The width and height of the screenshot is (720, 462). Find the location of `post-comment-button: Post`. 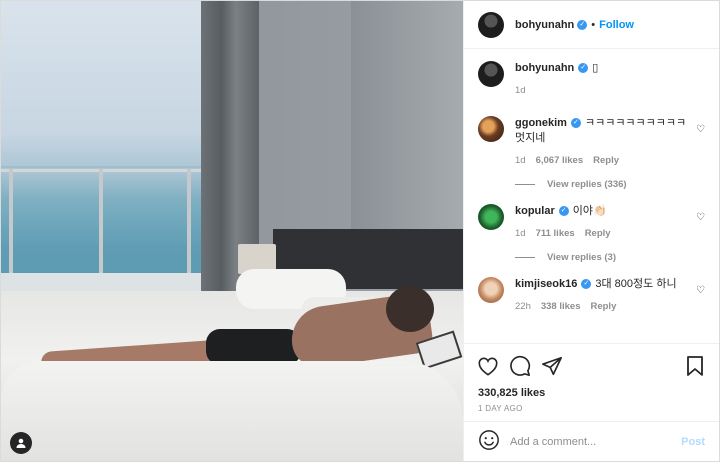

post-comment-button: Post is located at coordinates (693, 442).